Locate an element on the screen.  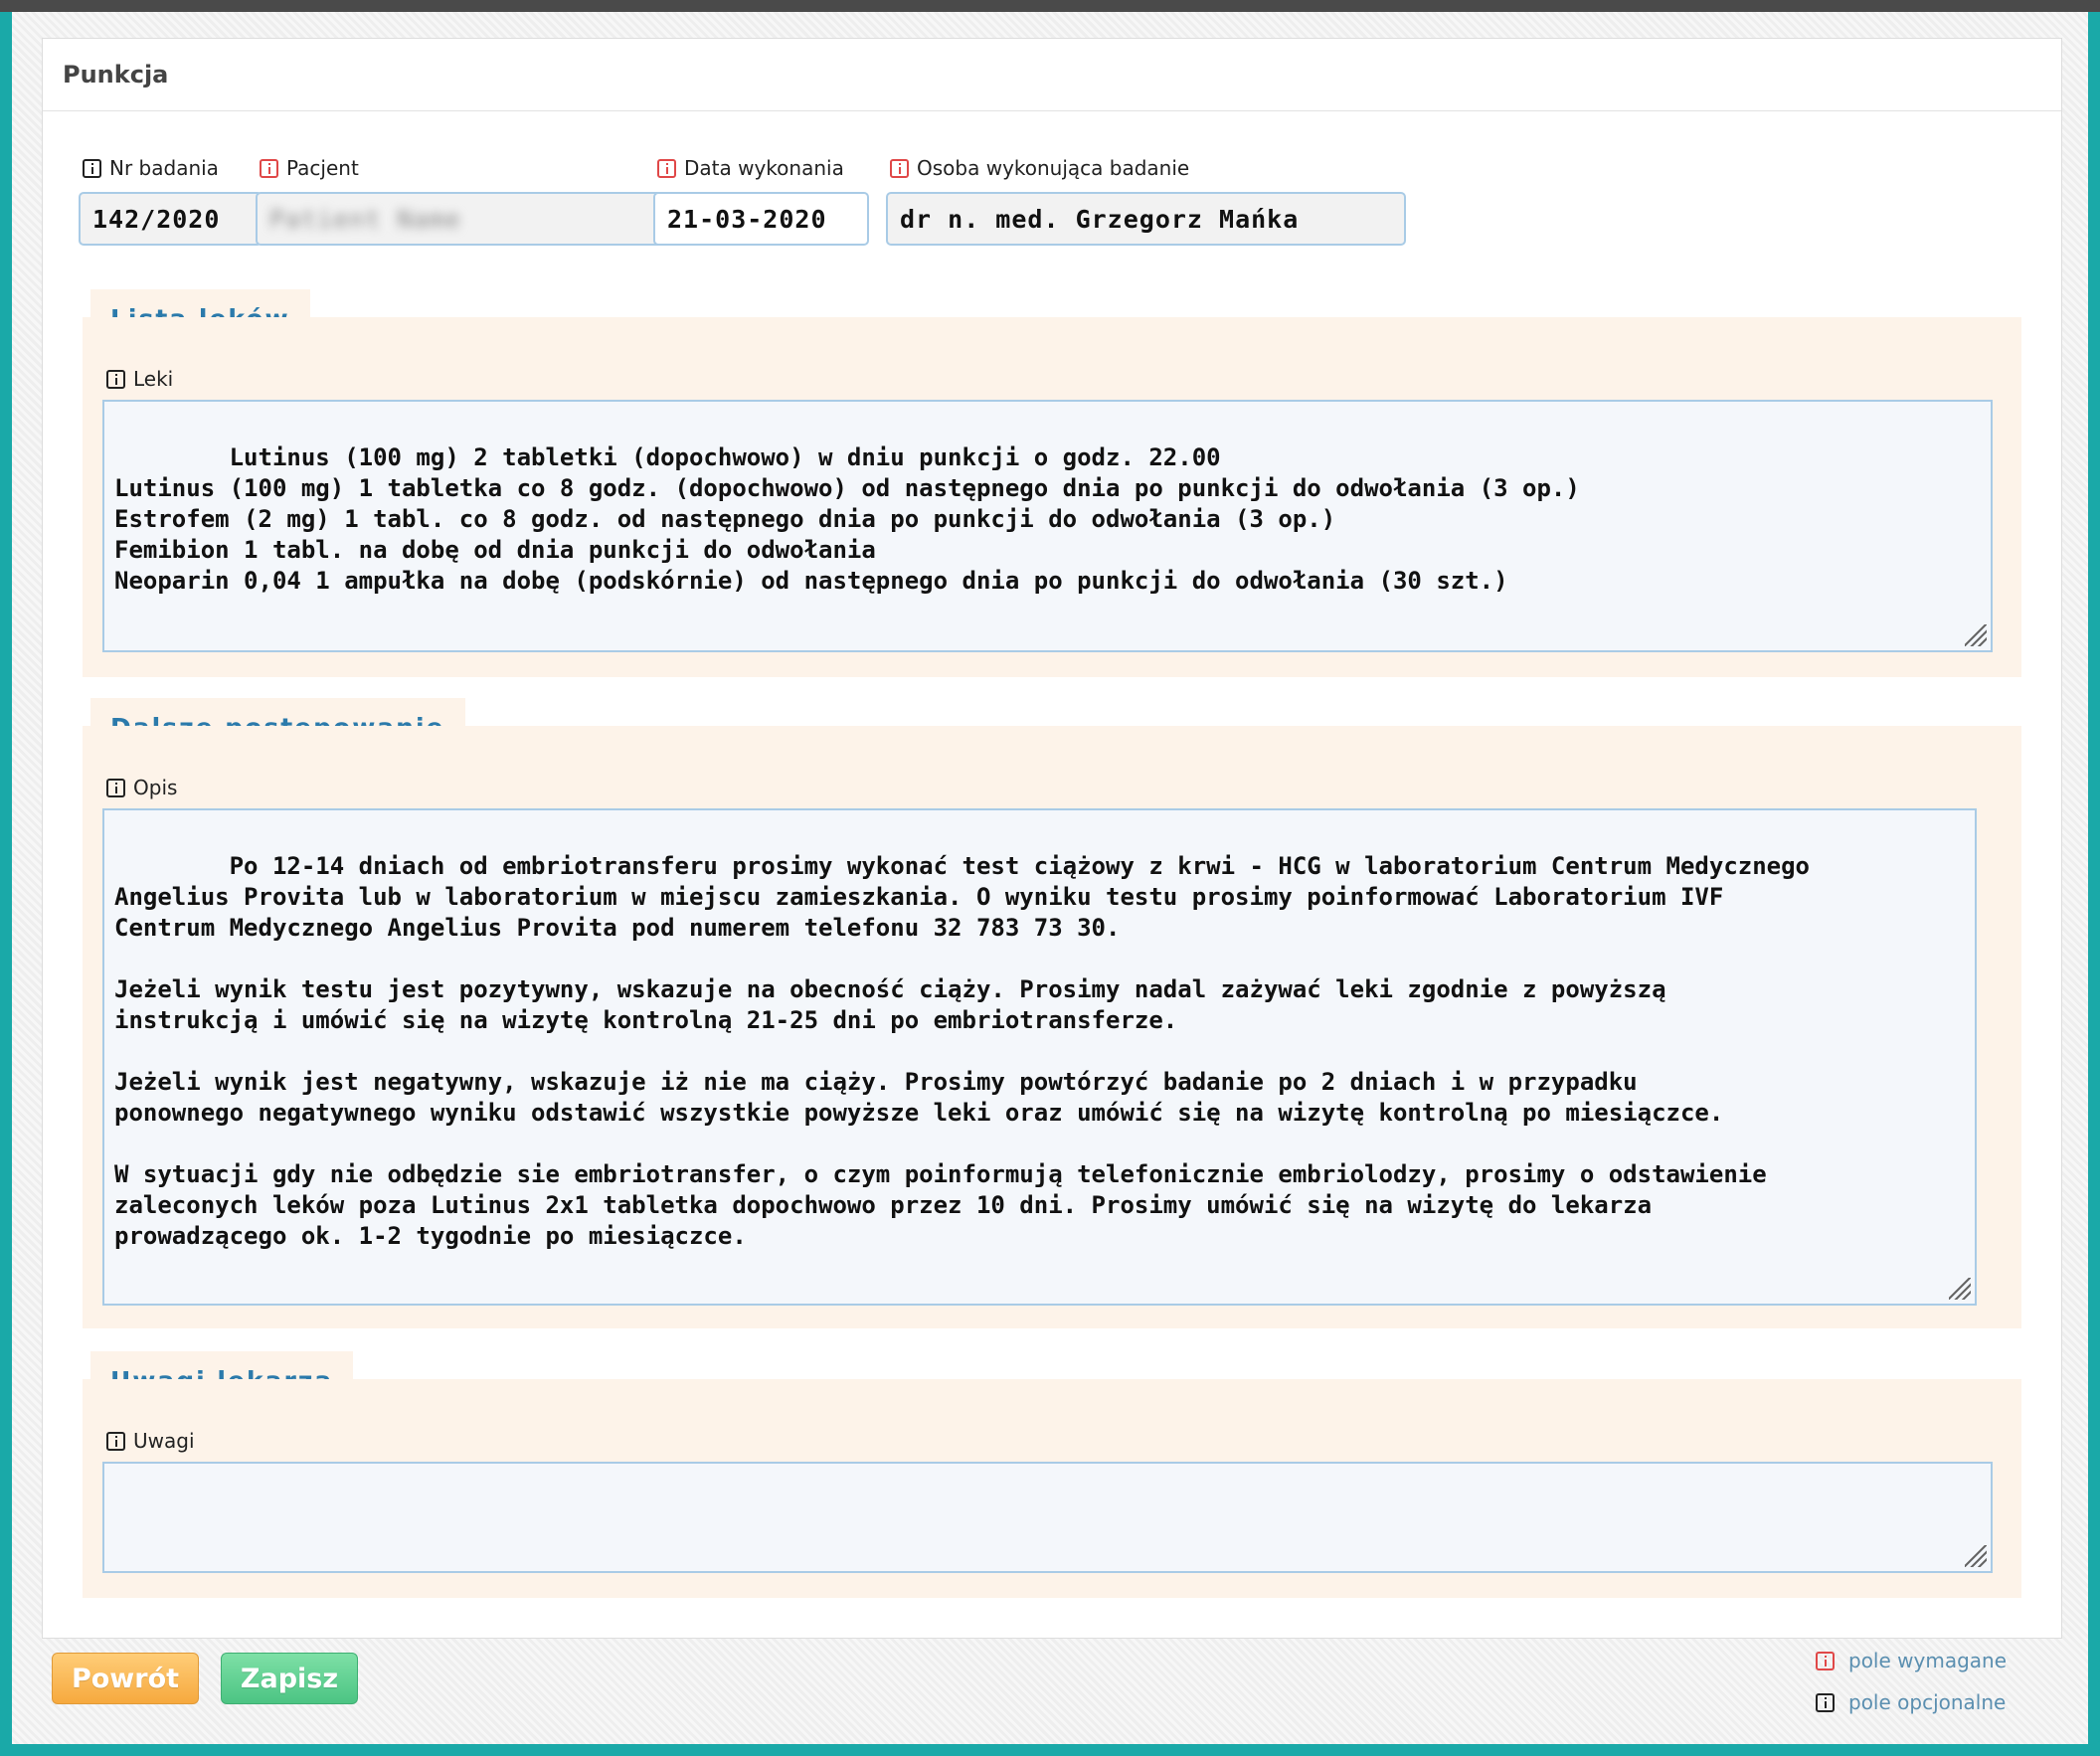
opis-label: Opis is located at coordinates (141, 787).